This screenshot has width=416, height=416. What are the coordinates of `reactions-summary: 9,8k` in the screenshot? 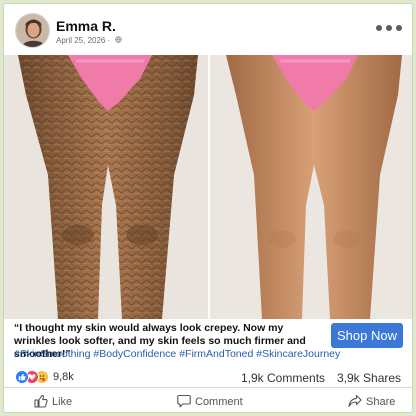 It's located at (44, 377).